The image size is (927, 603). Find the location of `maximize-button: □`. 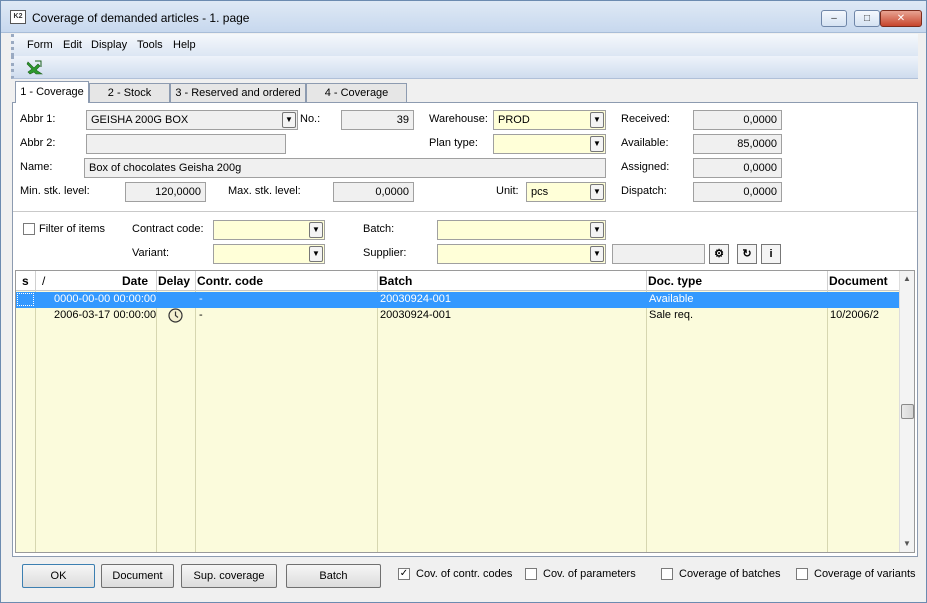

maximize-button: □ is located at coordinates (867, 18).